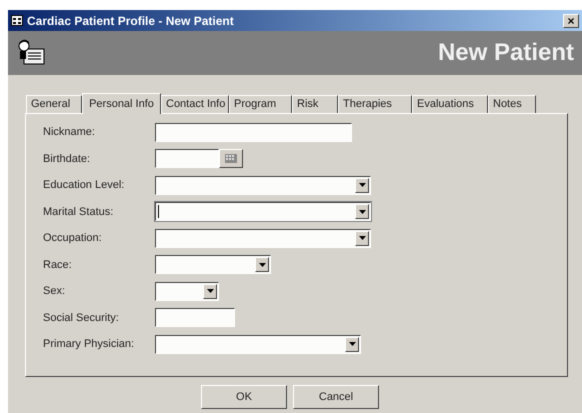  Describe the element at coordinates (195, 104) in the screenshot. I see `tab: Contact Info` at that location.